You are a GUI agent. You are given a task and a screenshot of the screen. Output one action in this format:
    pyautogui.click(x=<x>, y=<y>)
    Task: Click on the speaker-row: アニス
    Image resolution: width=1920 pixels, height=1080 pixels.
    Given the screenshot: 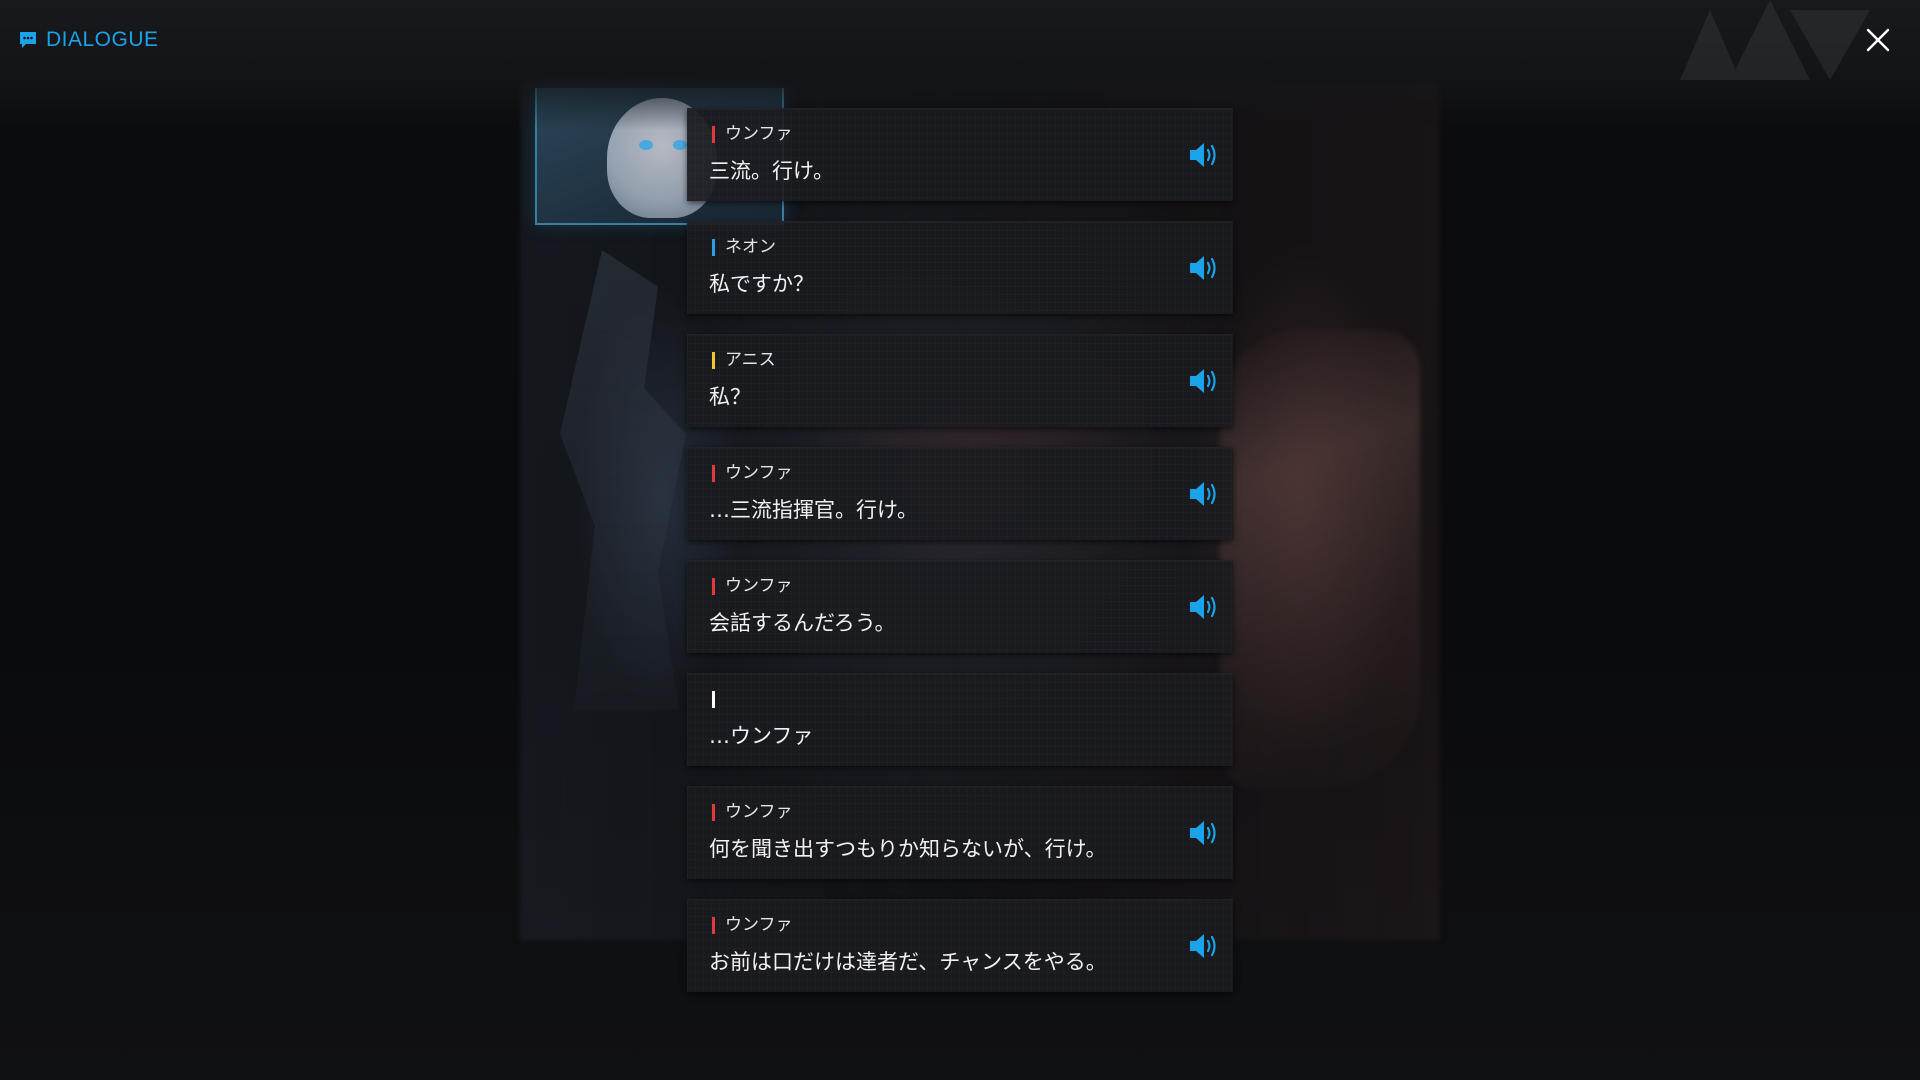 What is the action you would take?
    pyautogui.click(x=744, y=360)
    